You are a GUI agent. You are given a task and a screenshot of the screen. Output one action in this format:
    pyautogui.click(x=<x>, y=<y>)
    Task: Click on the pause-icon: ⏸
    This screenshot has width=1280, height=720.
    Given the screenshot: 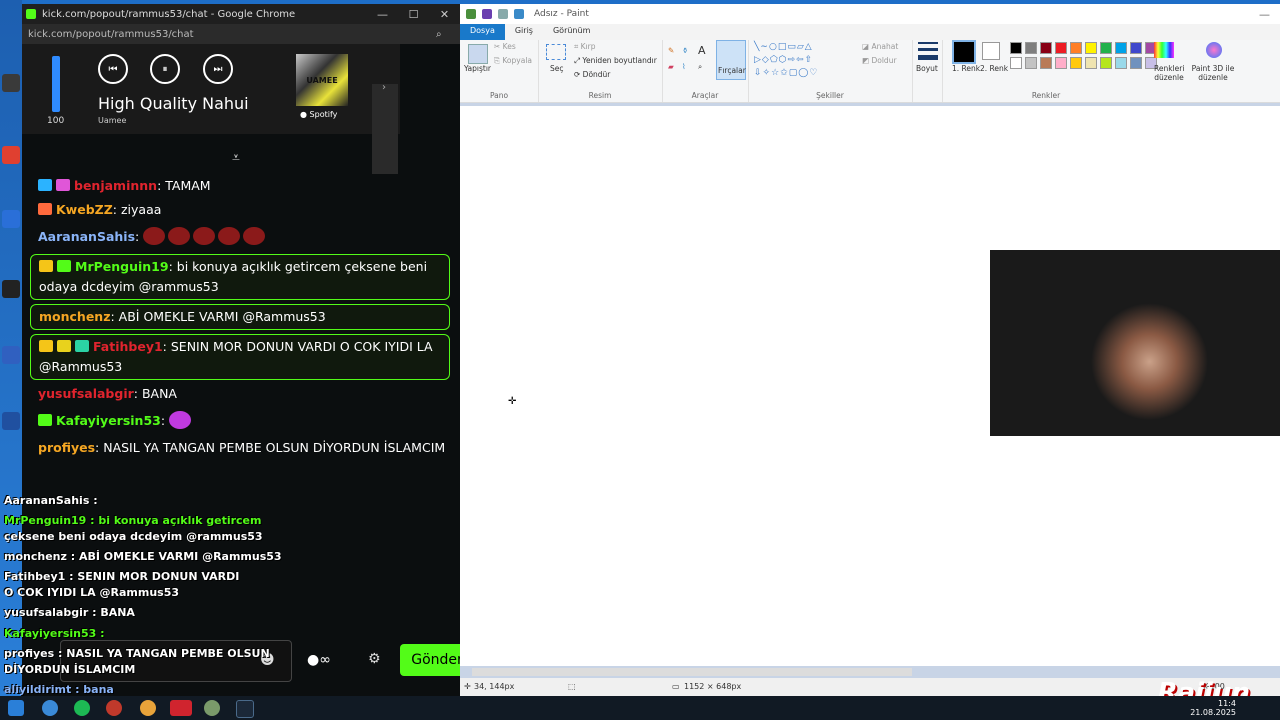 What is the action you would take?
    pyautogui.click(x=165, y=69)
    